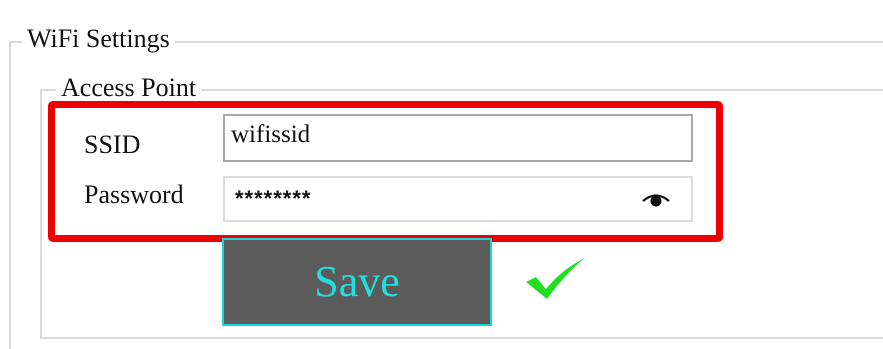 Image resolution: width=883 pixels, height=349 pixels. What do you see at coordinates (357, 282) in the screenshot?
I see `save-button: Save` at bounding box center [357, 282].